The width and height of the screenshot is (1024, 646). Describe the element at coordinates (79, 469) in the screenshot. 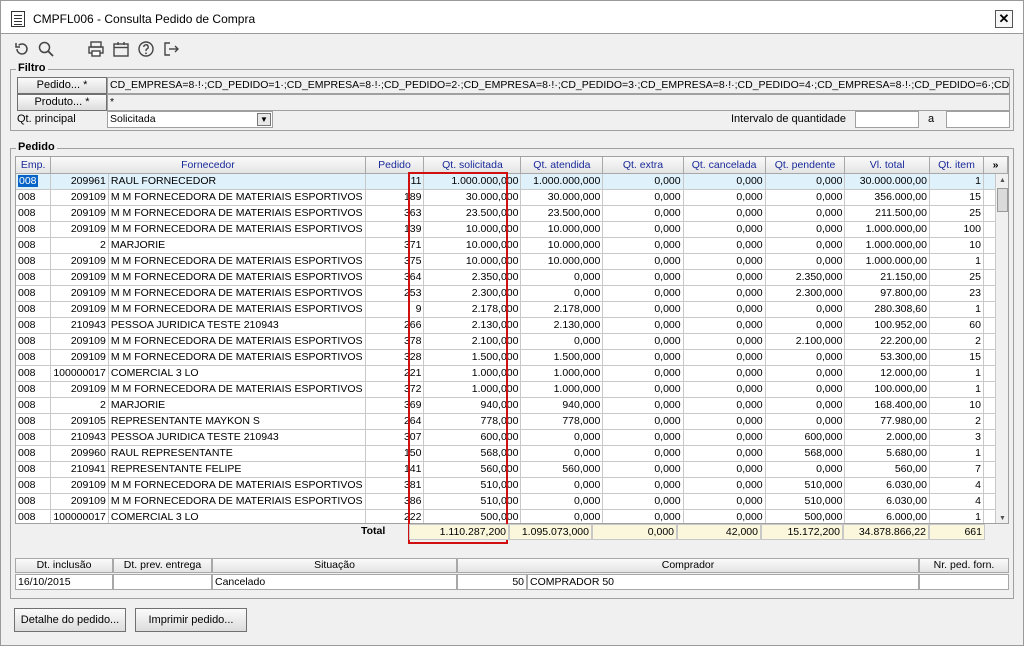

I see `table-cell: 210941` at that location.